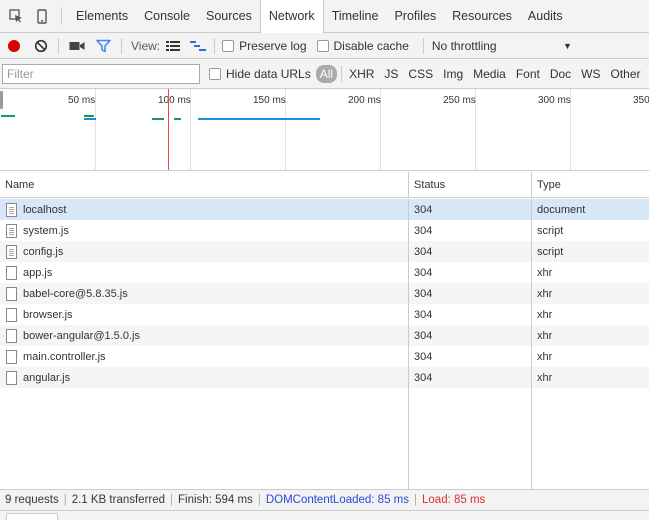  I want to click on inspect-element-icon, so click(16, 16).